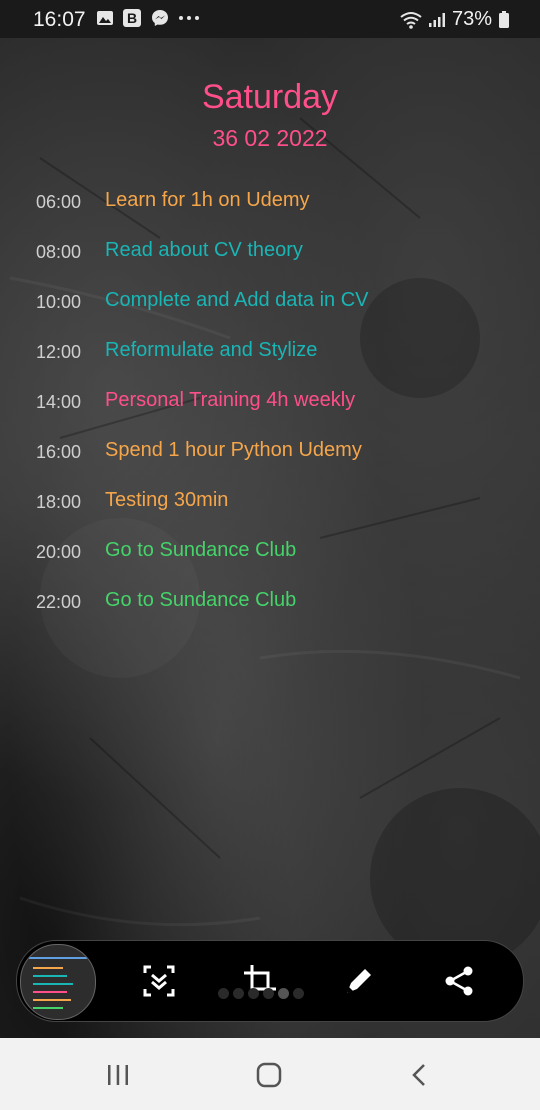 This screenshot has width=540, height=1110. I want to click on schedule-row: 12:00 Reformulate and Stylize, so click(270, 353).